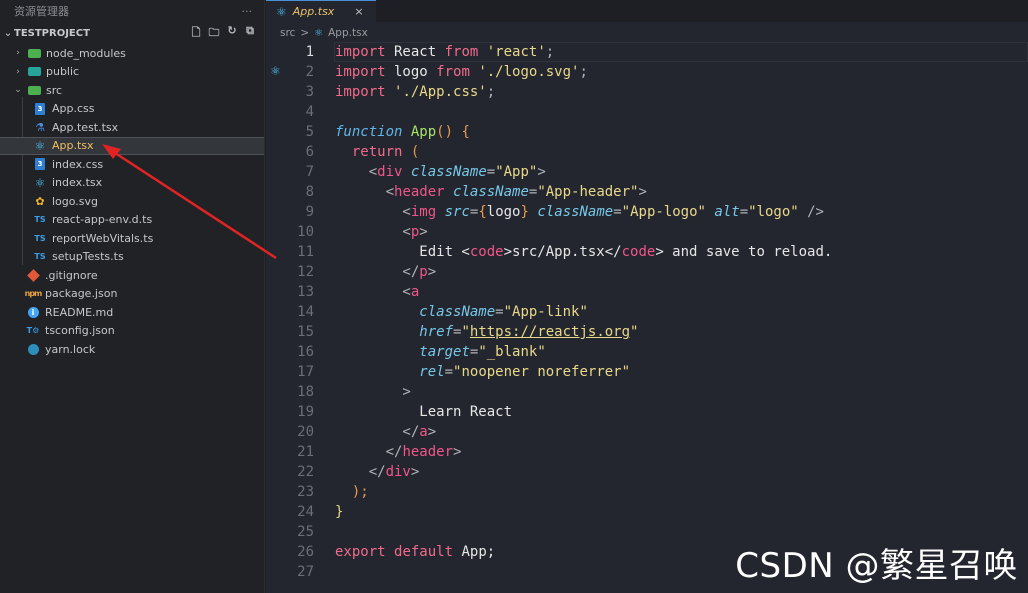 Image resolution: width=1028 pixels, height=593 pixels. Describe the element at coordinates (132, 72) in the screenshot. I see `tree-item-public: › public` at that location.